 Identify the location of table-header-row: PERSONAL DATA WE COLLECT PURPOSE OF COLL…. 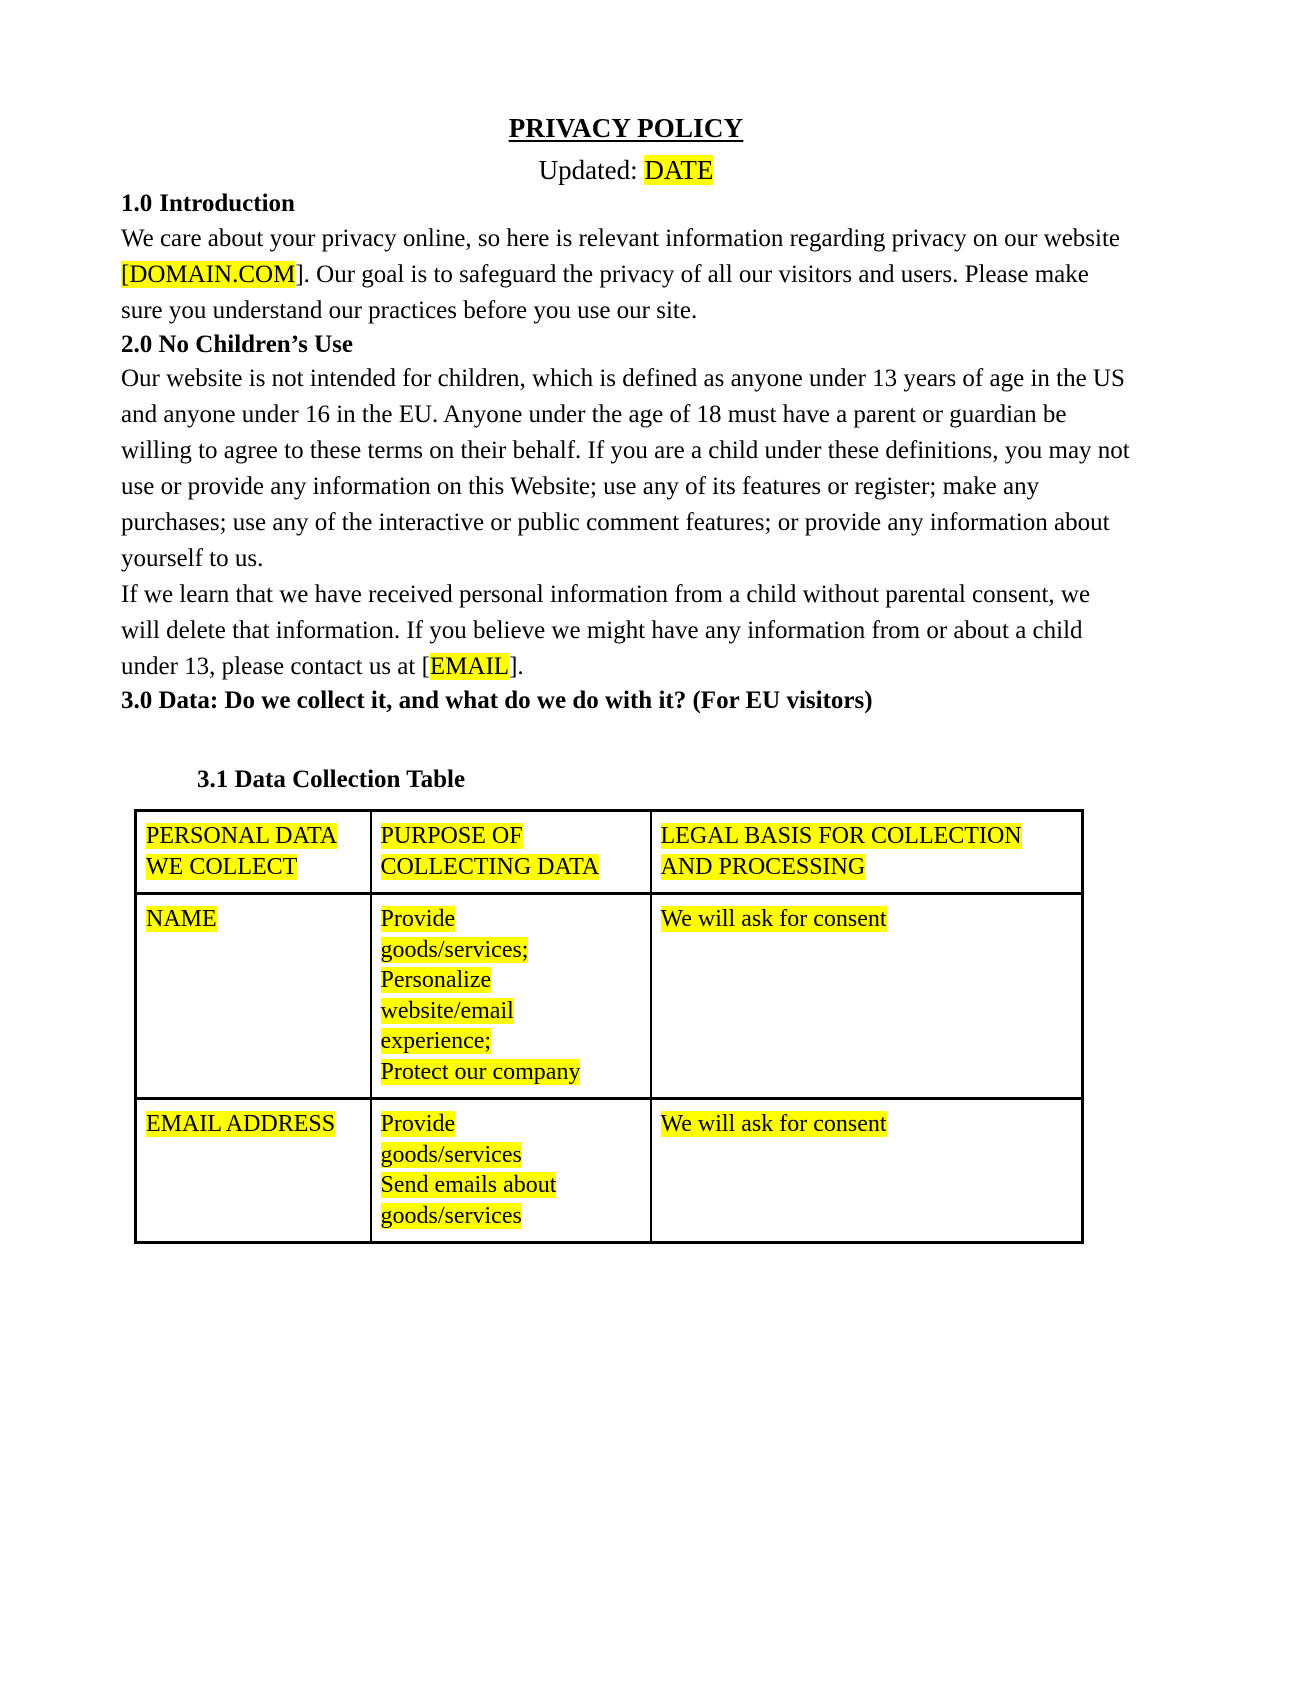
(609, 852).